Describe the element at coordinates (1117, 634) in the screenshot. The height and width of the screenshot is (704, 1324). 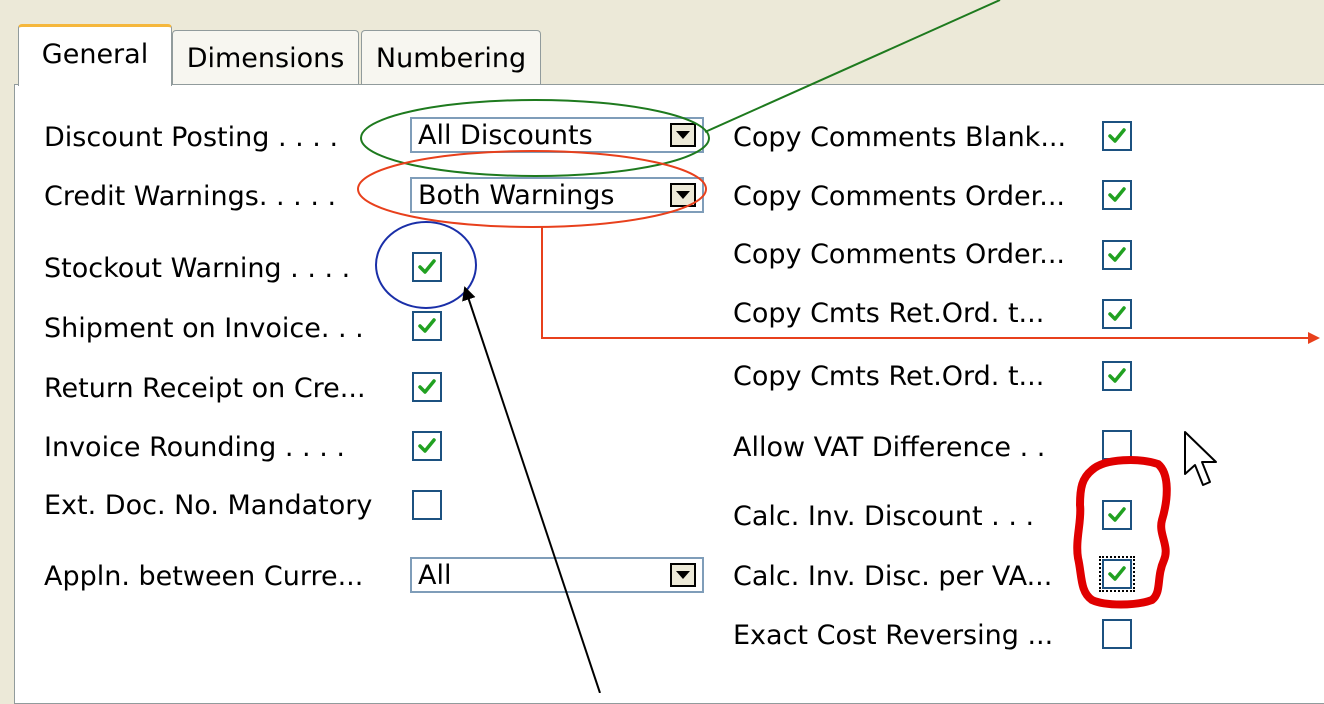
I see `exact-cost-reversing-checkbox` at that location.